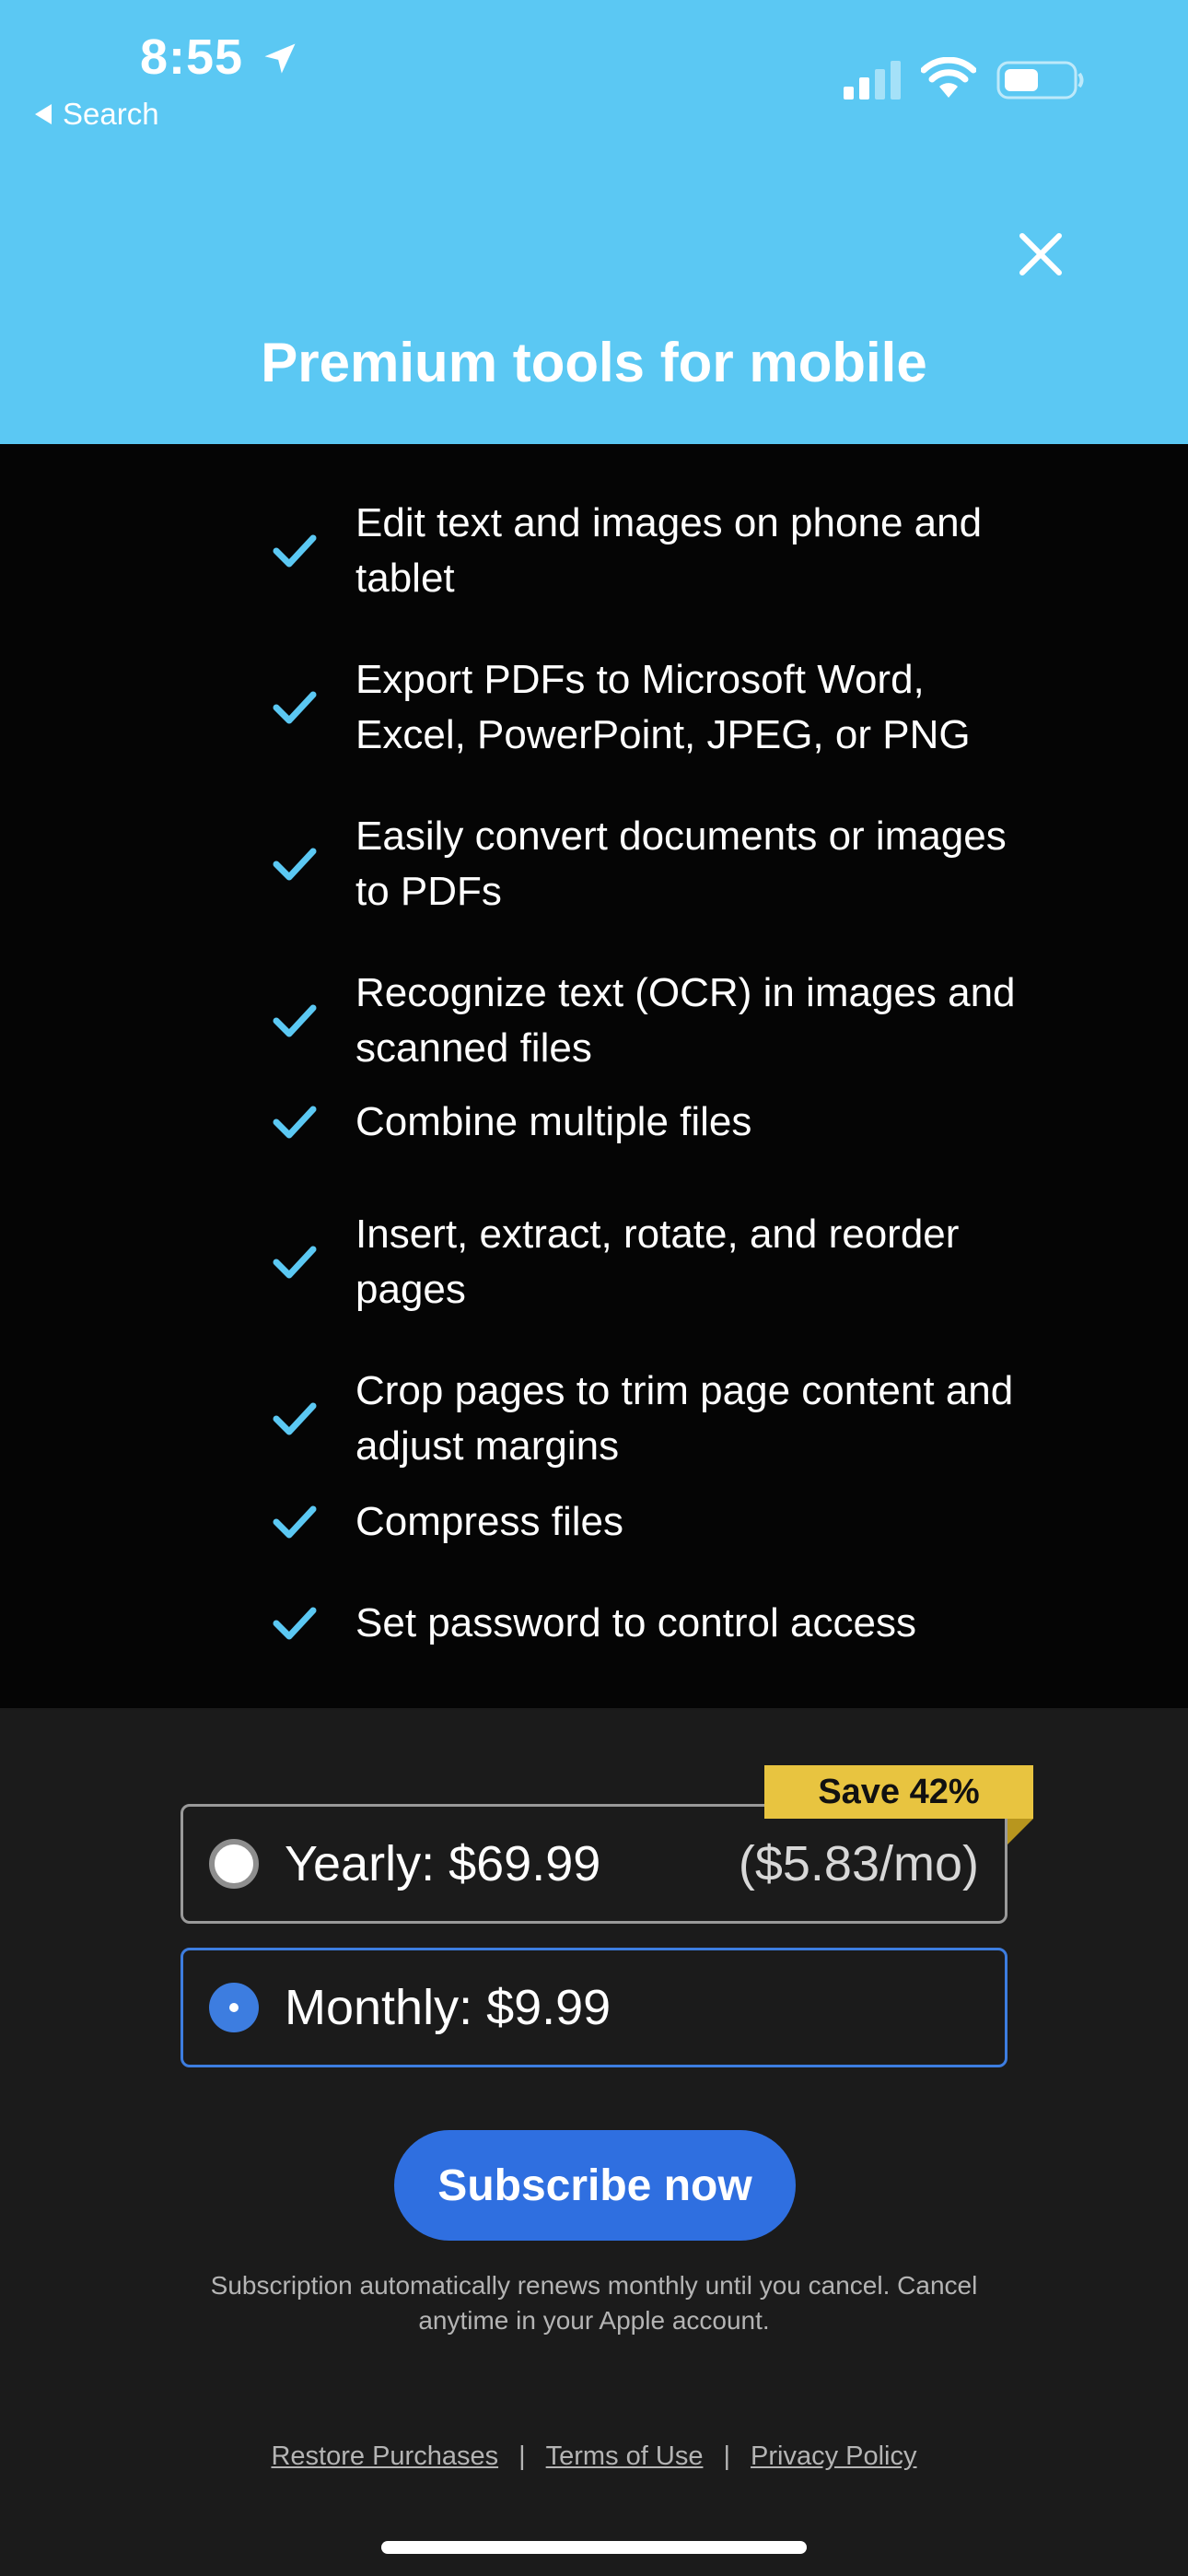  Describe the element at coordinates (43, 114) in the screenshot. I see `back-triangle-icon` at that location.